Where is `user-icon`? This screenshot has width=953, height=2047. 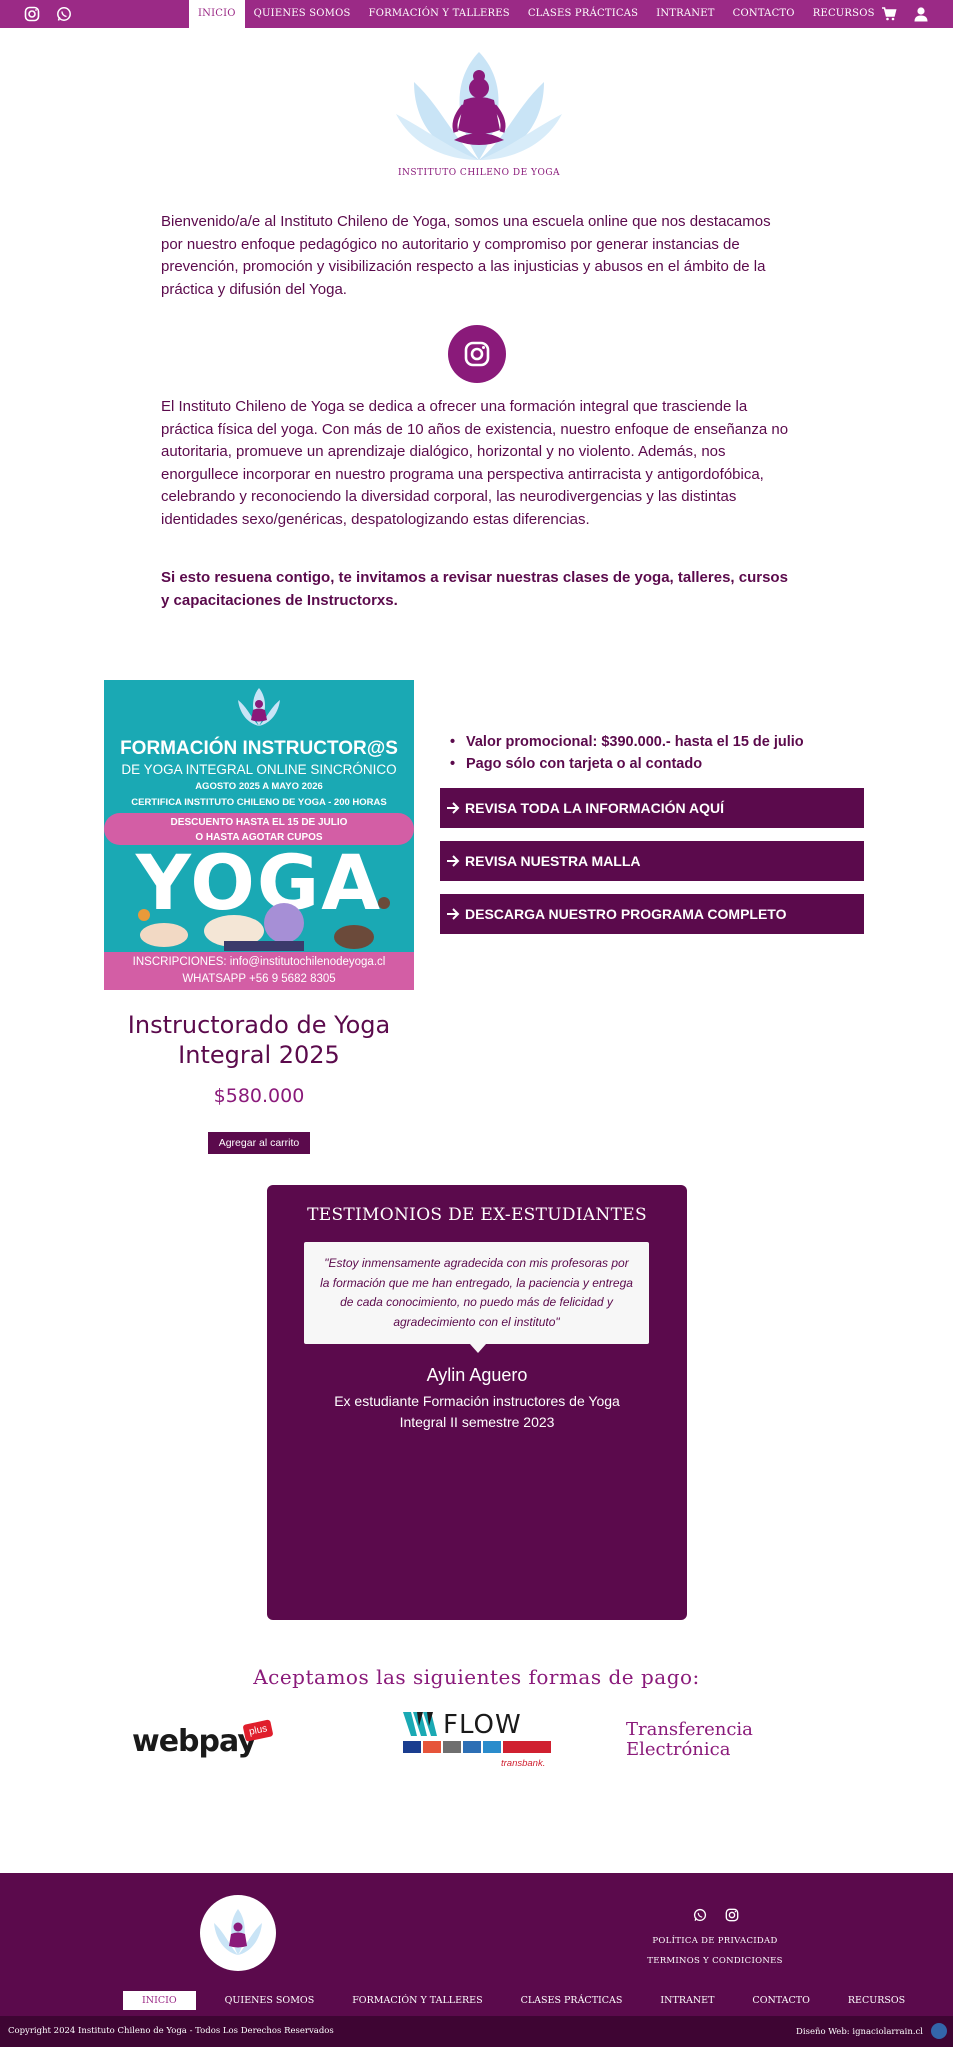 user-icon is located at coordinates (921, 14).